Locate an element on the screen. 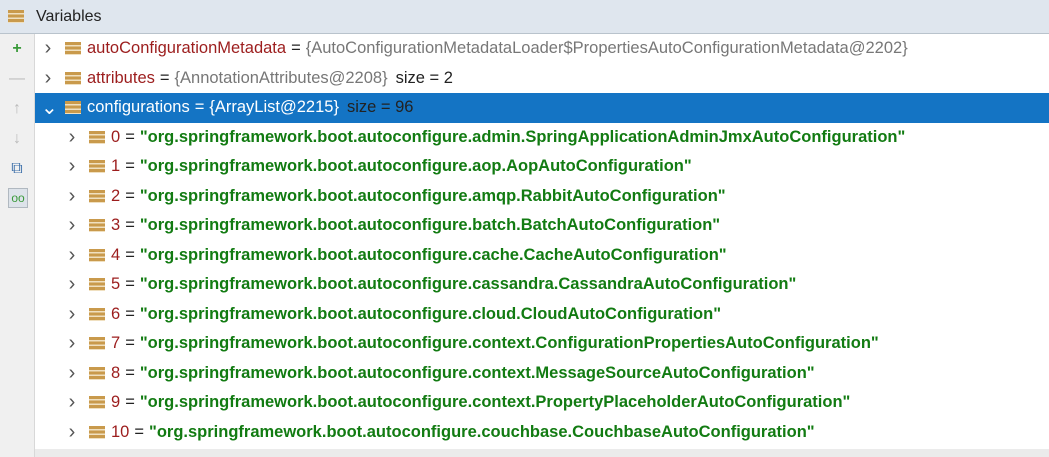 The height and width of the screenshot is (457, 1049). variable-name: autoConfigurationMetadata is located at coordinates (187, 48).